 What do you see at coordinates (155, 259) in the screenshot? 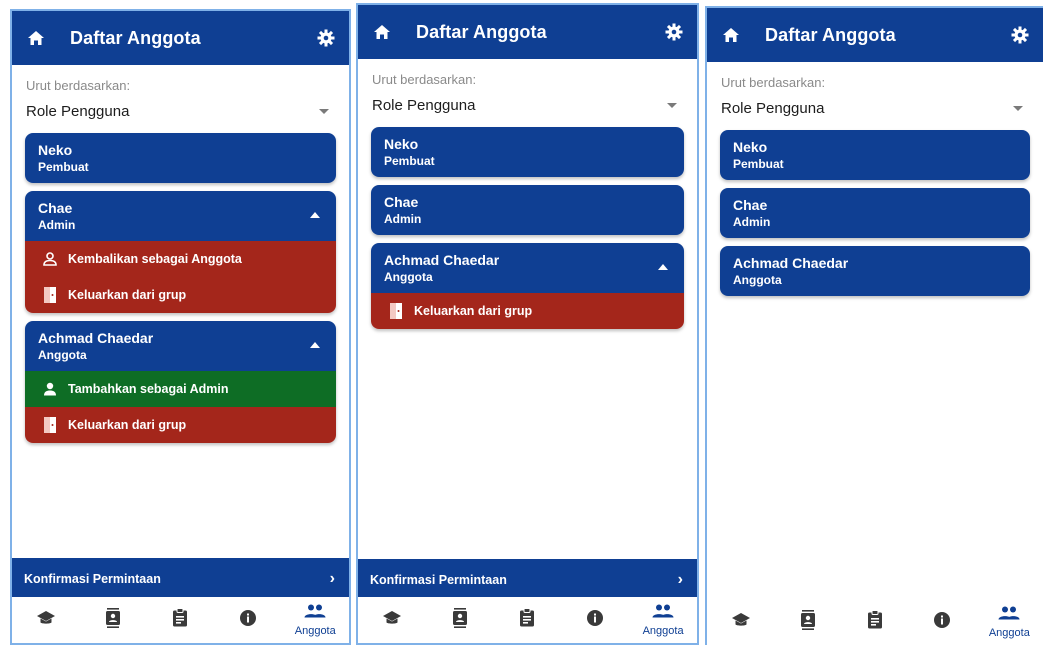
I see `demote-member-label: Kembalikan sebagai Anggota` at bounding box center [155, 259].